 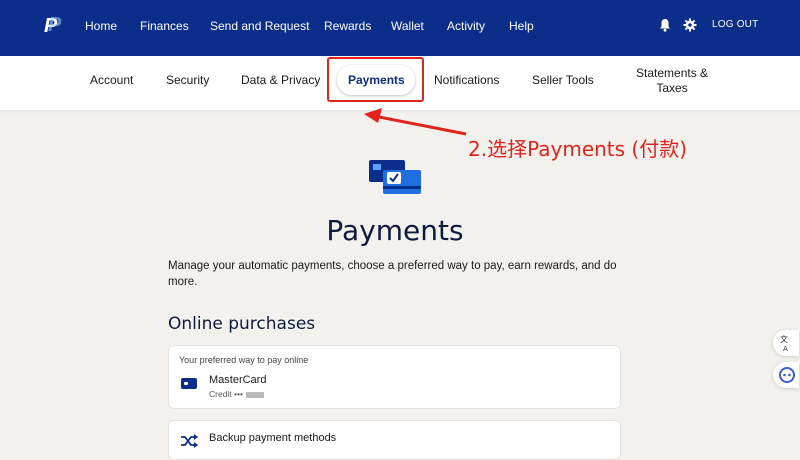 What do you see at coordinates (563, 80) in the screenshot?
I see `tab-seller-tools: Seller Tools` at bounding box center [563, 80].